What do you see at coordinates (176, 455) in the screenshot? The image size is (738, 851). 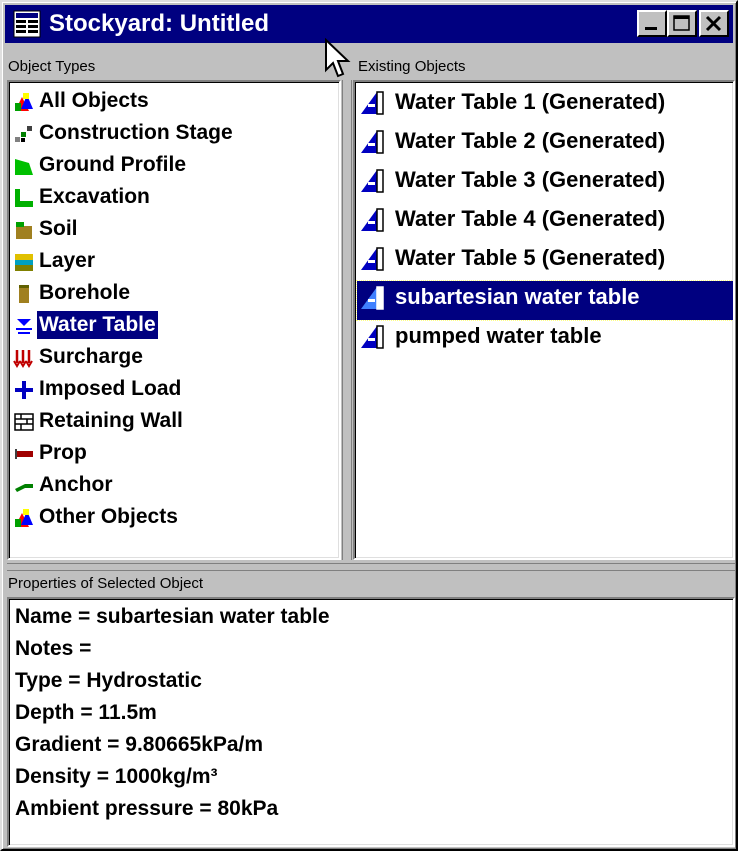 I see `object-type-prop: Prop` at bounding box center [176, 455].